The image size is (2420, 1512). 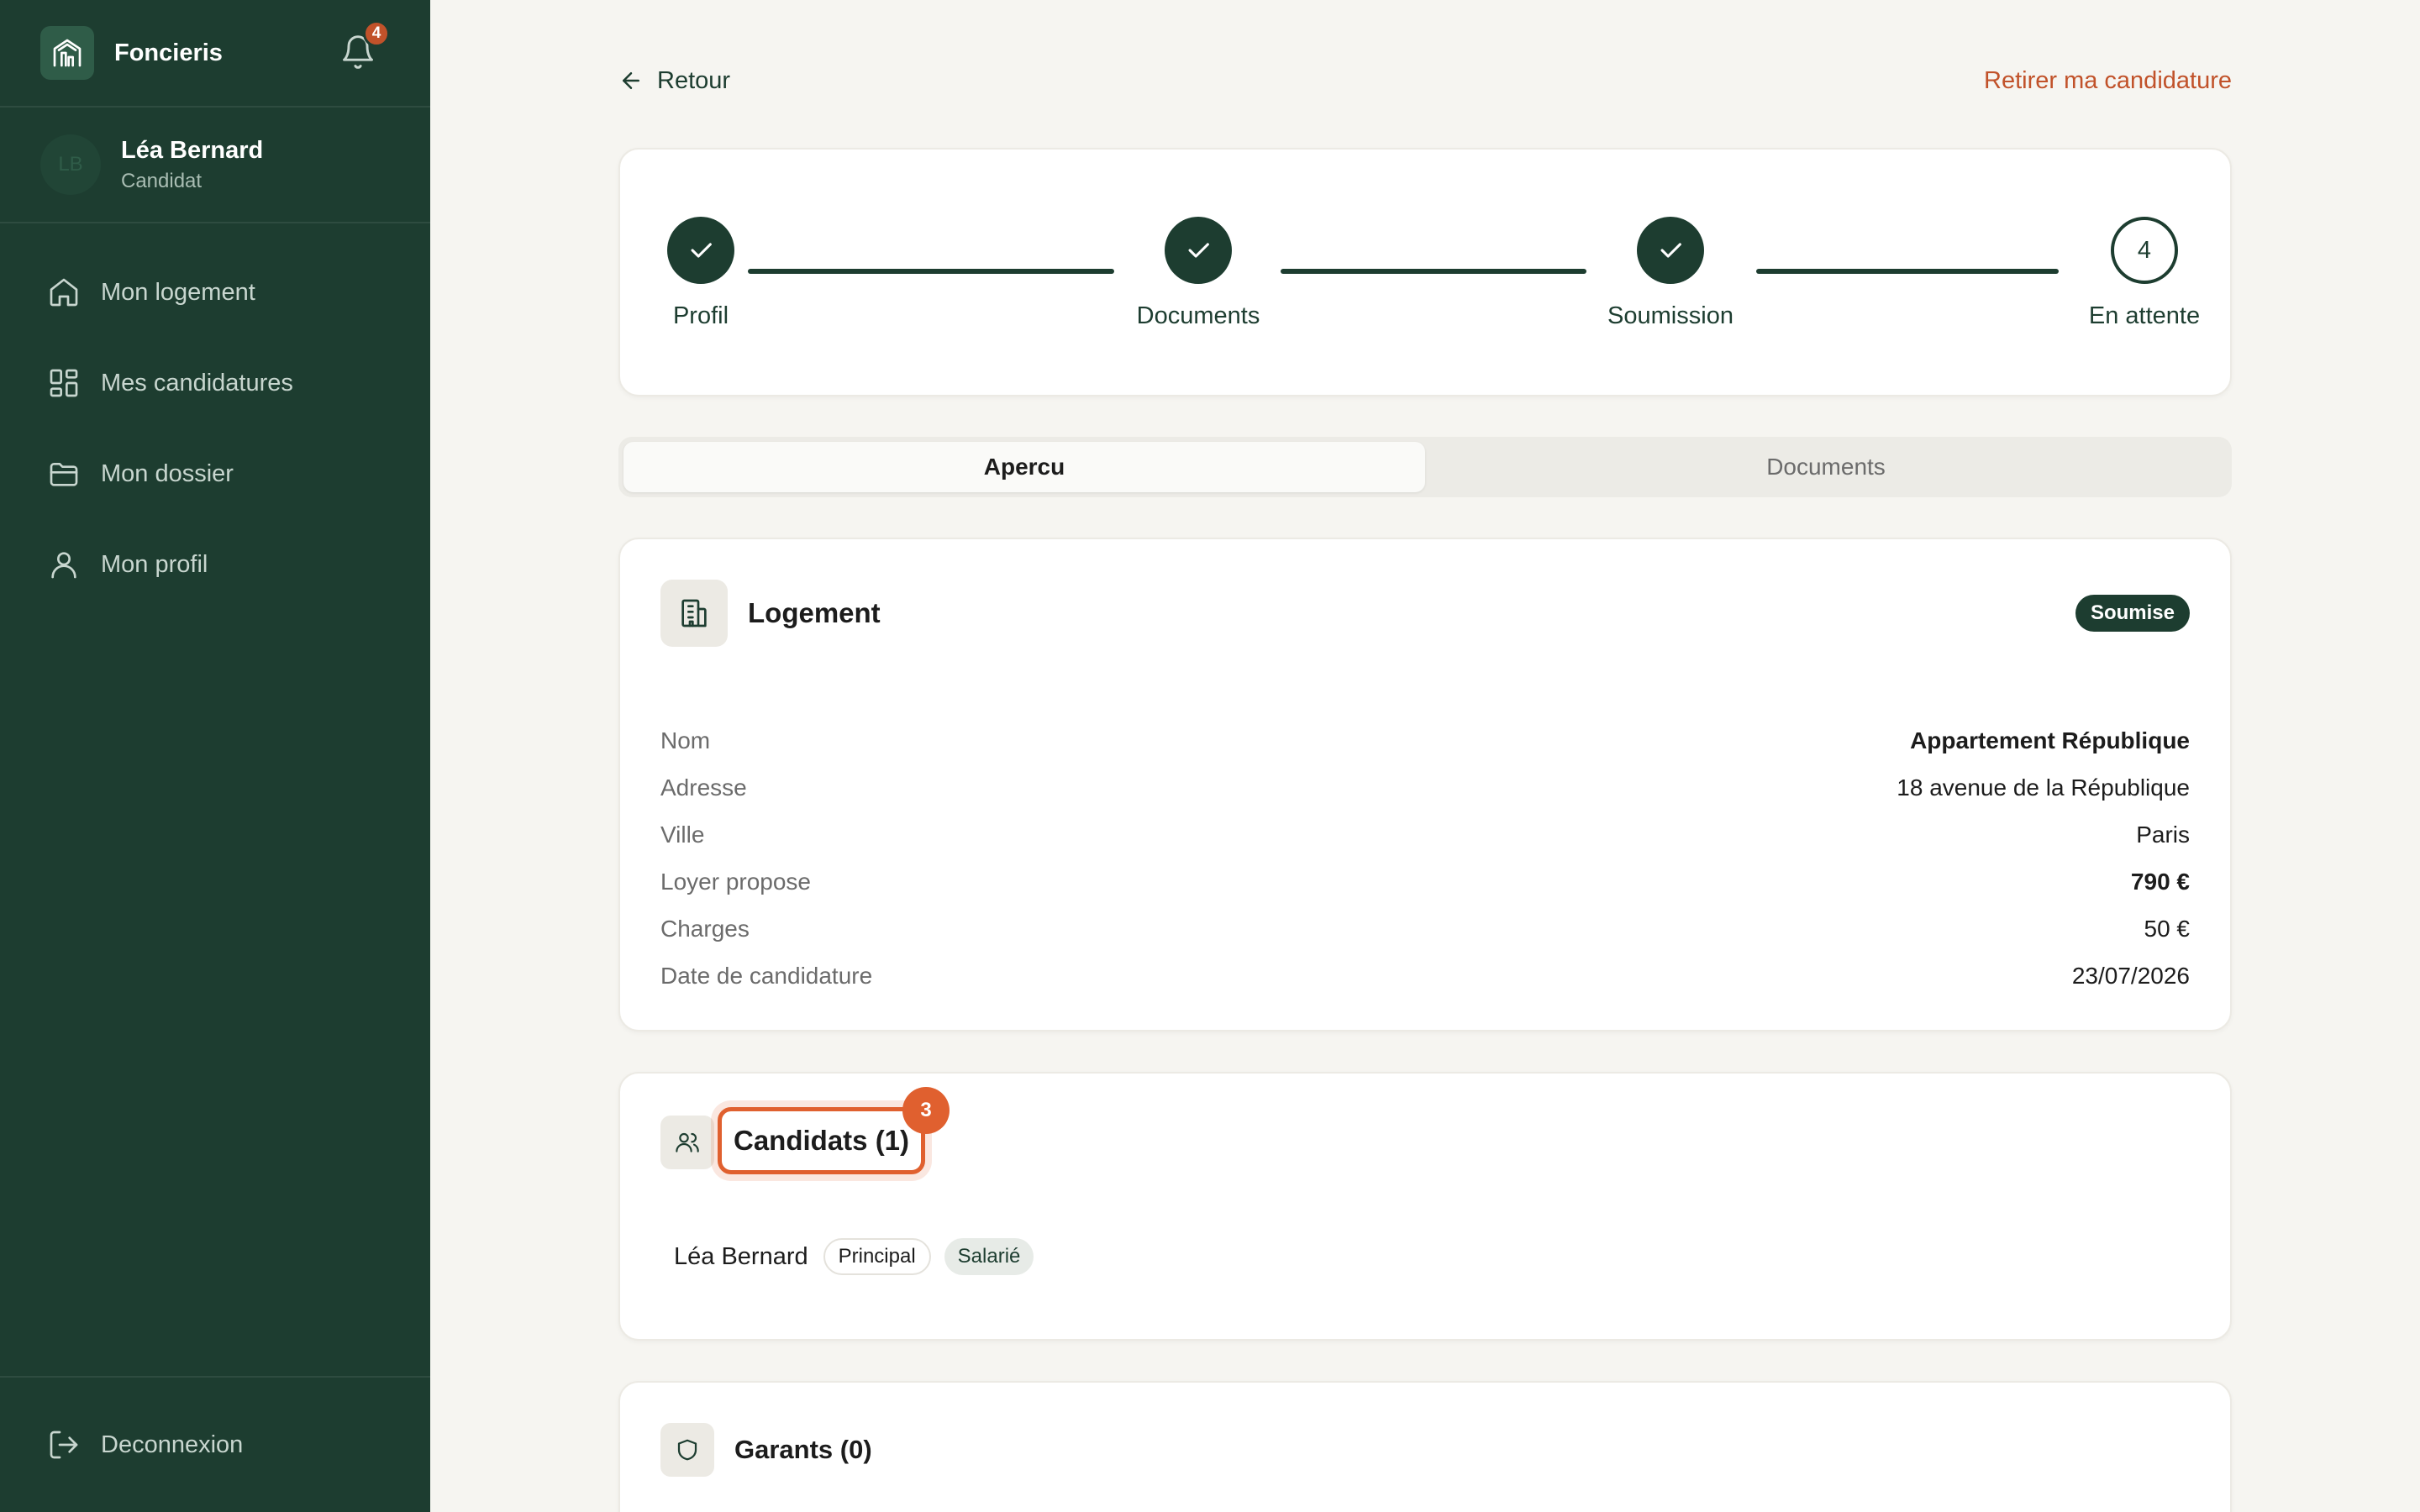 I want to click on building-icon, so click(x=694, y=613).